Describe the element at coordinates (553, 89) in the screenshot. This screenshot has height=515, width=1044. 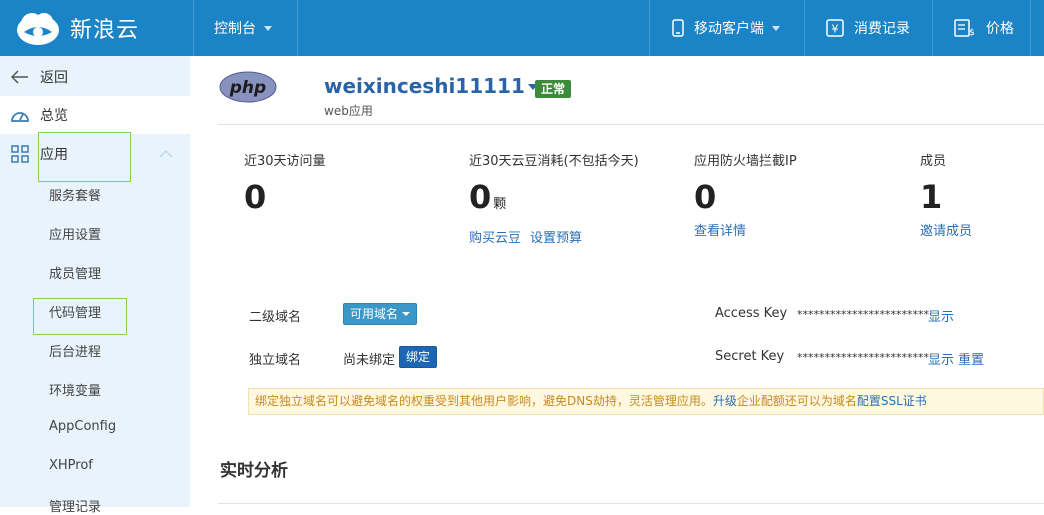
I see `status-badge: 正常` at that location.